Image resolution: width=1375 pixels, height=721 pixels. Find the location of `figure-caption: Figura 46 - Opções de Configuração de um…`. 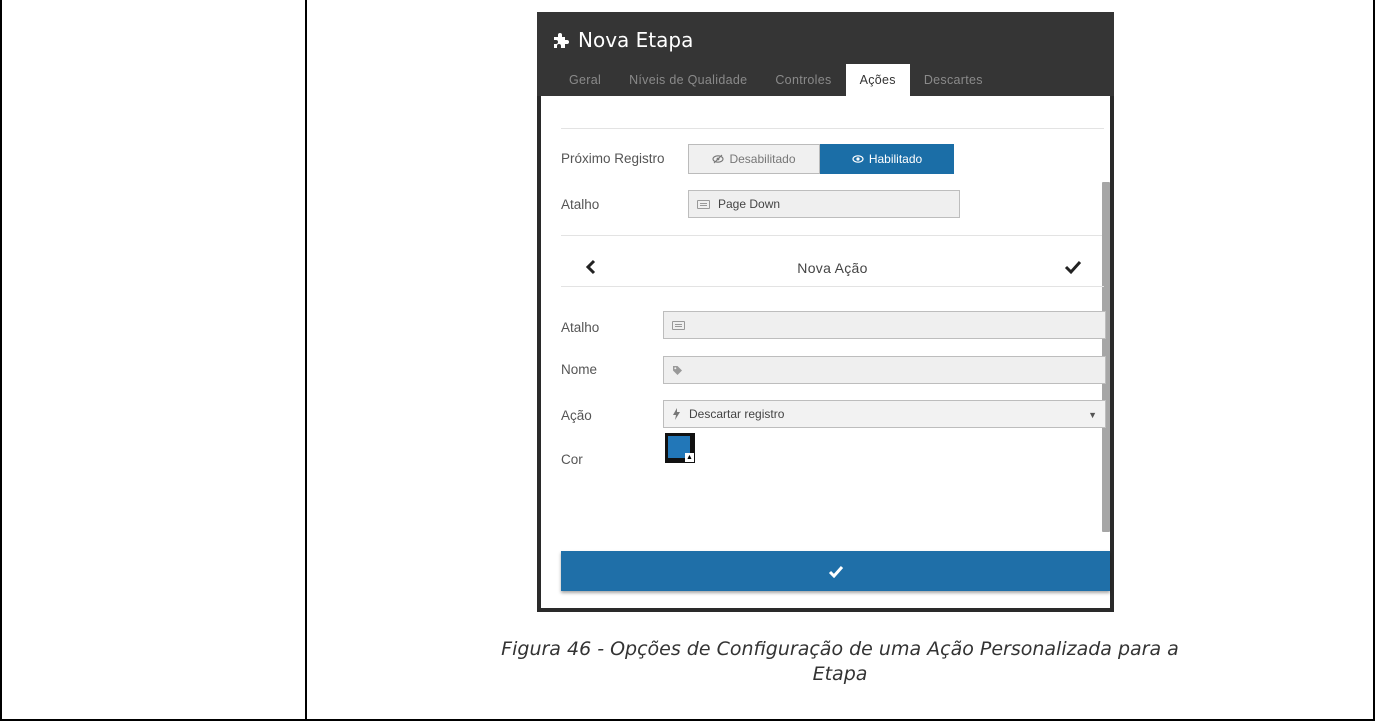

figure-caption: Figura 46 - Opções de Configuração de um… is located at coordinates (840, 662).